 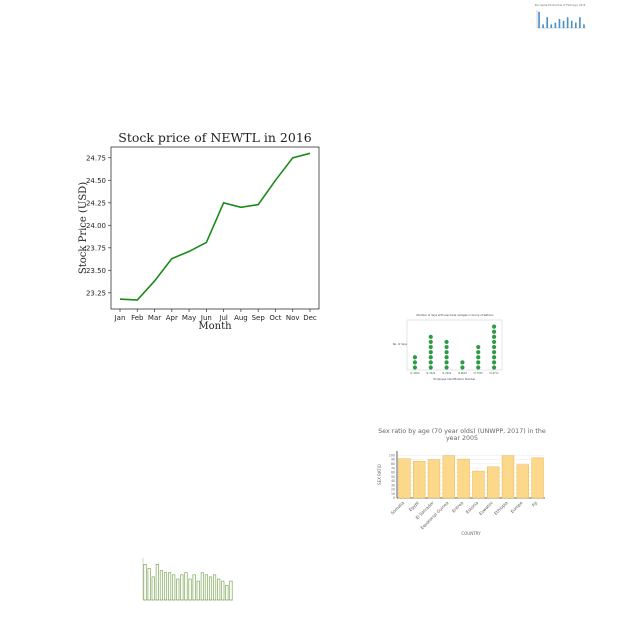 I want to click on x-tick-label: I6-9772, so click(x=494, y=373).